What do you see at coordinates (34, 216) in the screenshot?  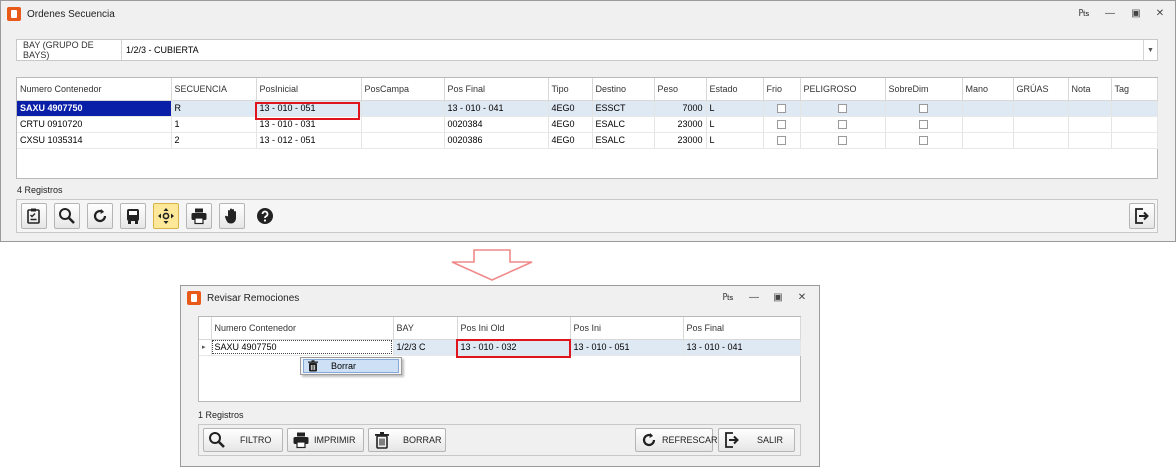 I see `clipboard-button` at bounding box center [34, 216].